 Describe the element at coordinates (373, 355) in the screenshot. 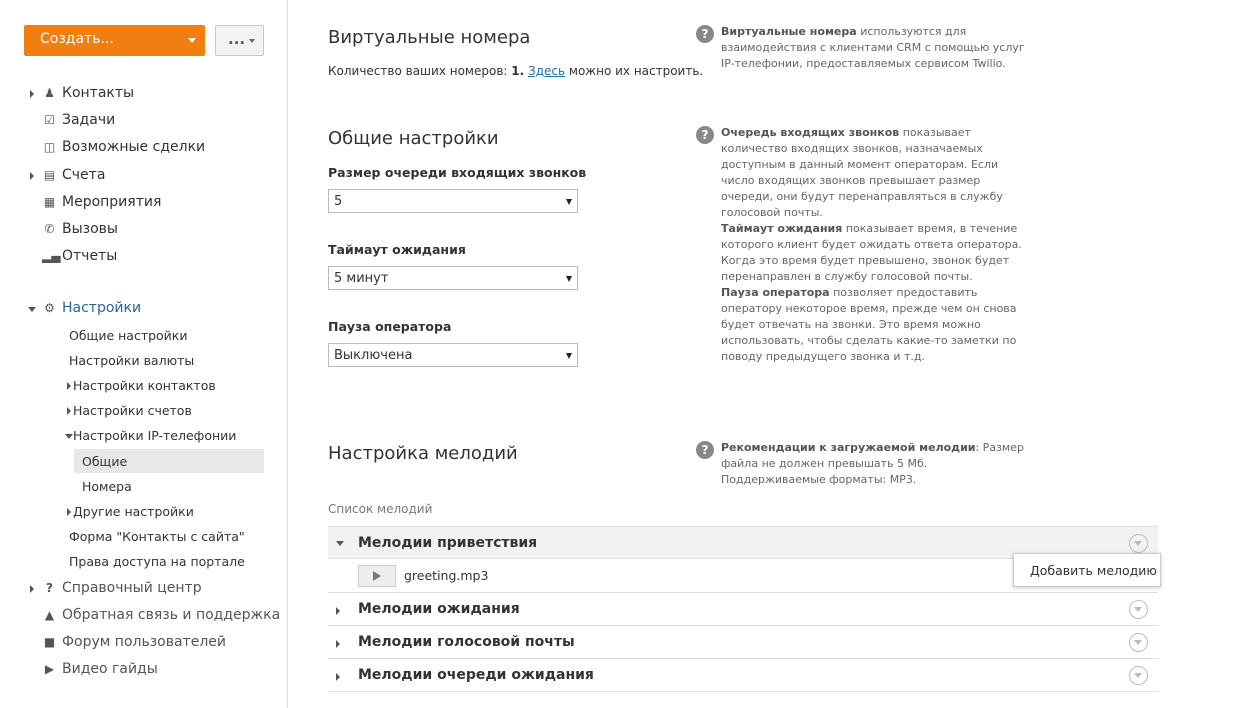

I see `operator-pause-value: Выключена` at that location.